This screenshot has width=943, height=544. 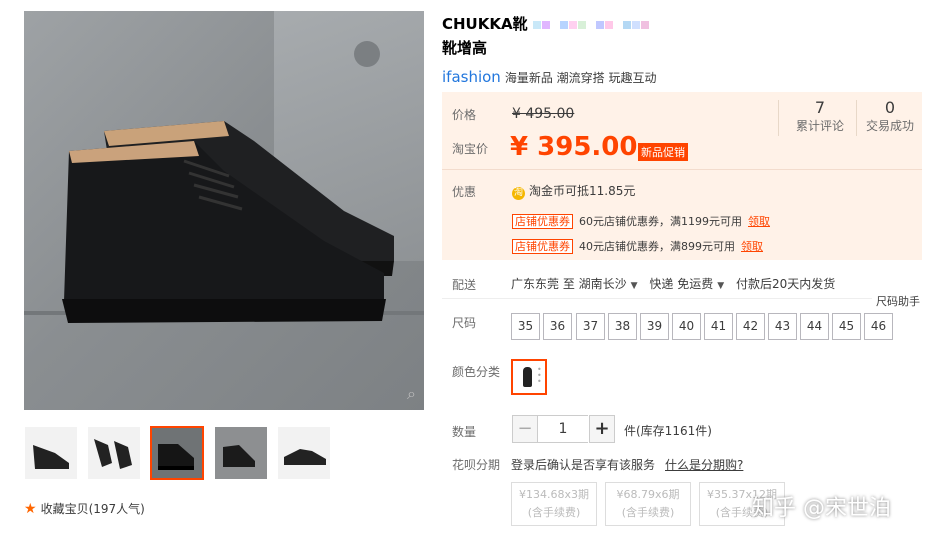 I want to click on favorite-button: ★ 收藏宝贝(197人气), so click(x=84, y=508).